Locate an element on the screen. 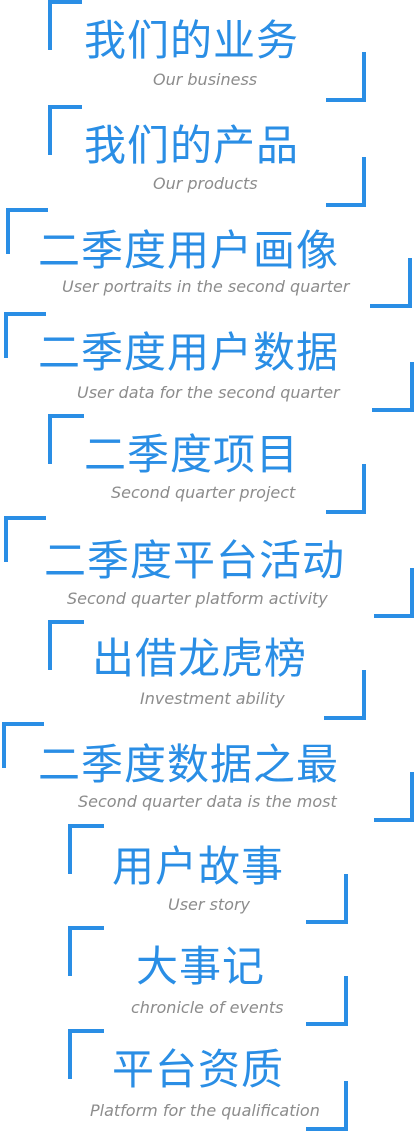 The image size is (416, 1133). section-title: 大事记 is located at coordinates (201, 966).